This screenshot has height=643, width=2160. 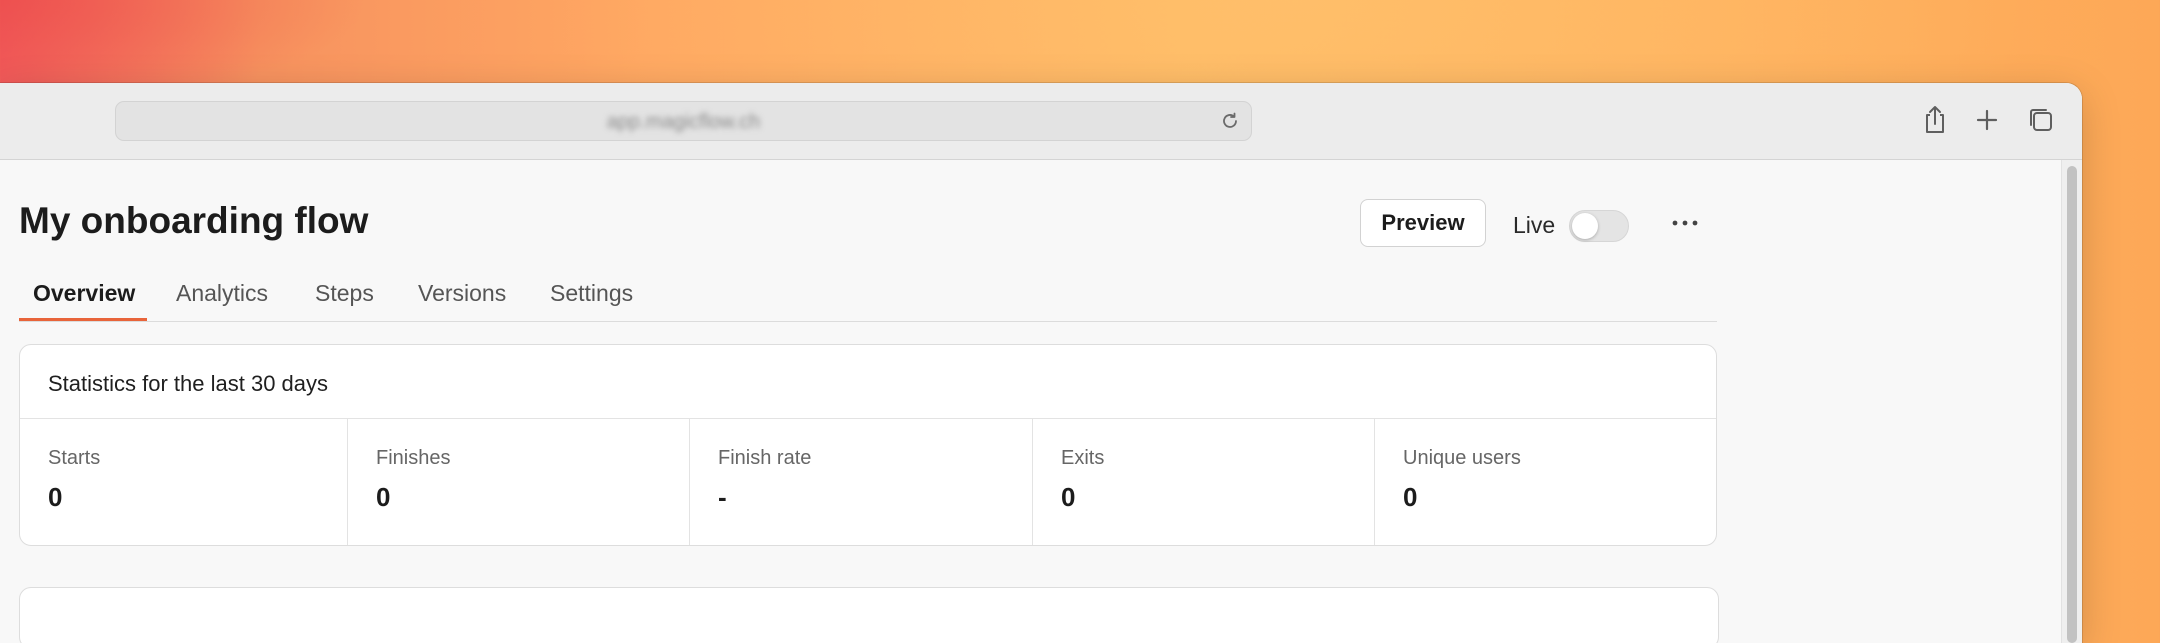 What do you see at coordinates (413, 458) in the screenshot?
I see `stat-label: Finishes` at bounding box center [413, 458].